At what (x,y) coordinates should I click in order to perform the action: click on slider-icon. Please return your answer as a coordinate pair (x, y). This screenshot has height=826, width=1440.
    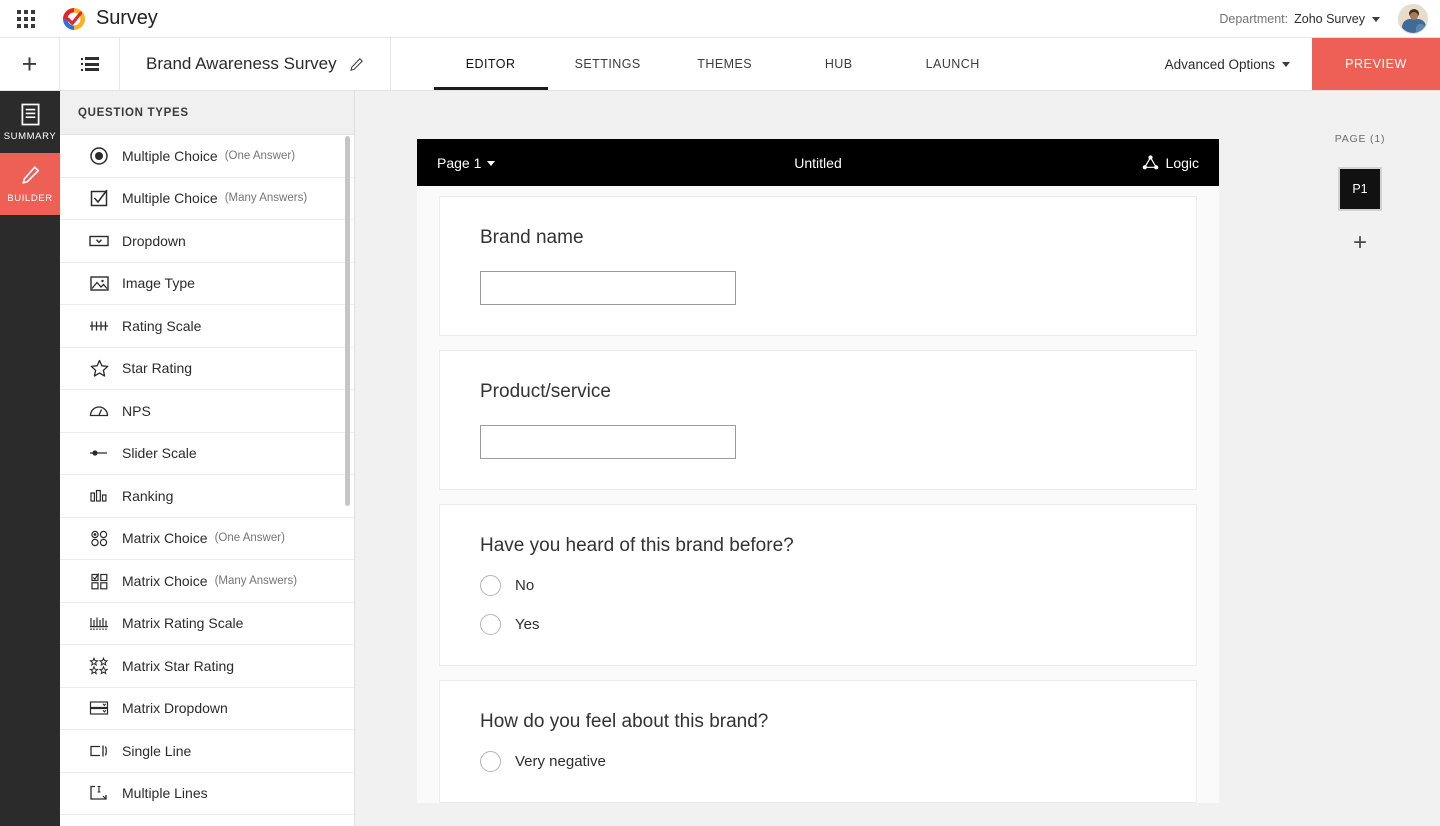
    Looking at the image, I should click on (99, 453).